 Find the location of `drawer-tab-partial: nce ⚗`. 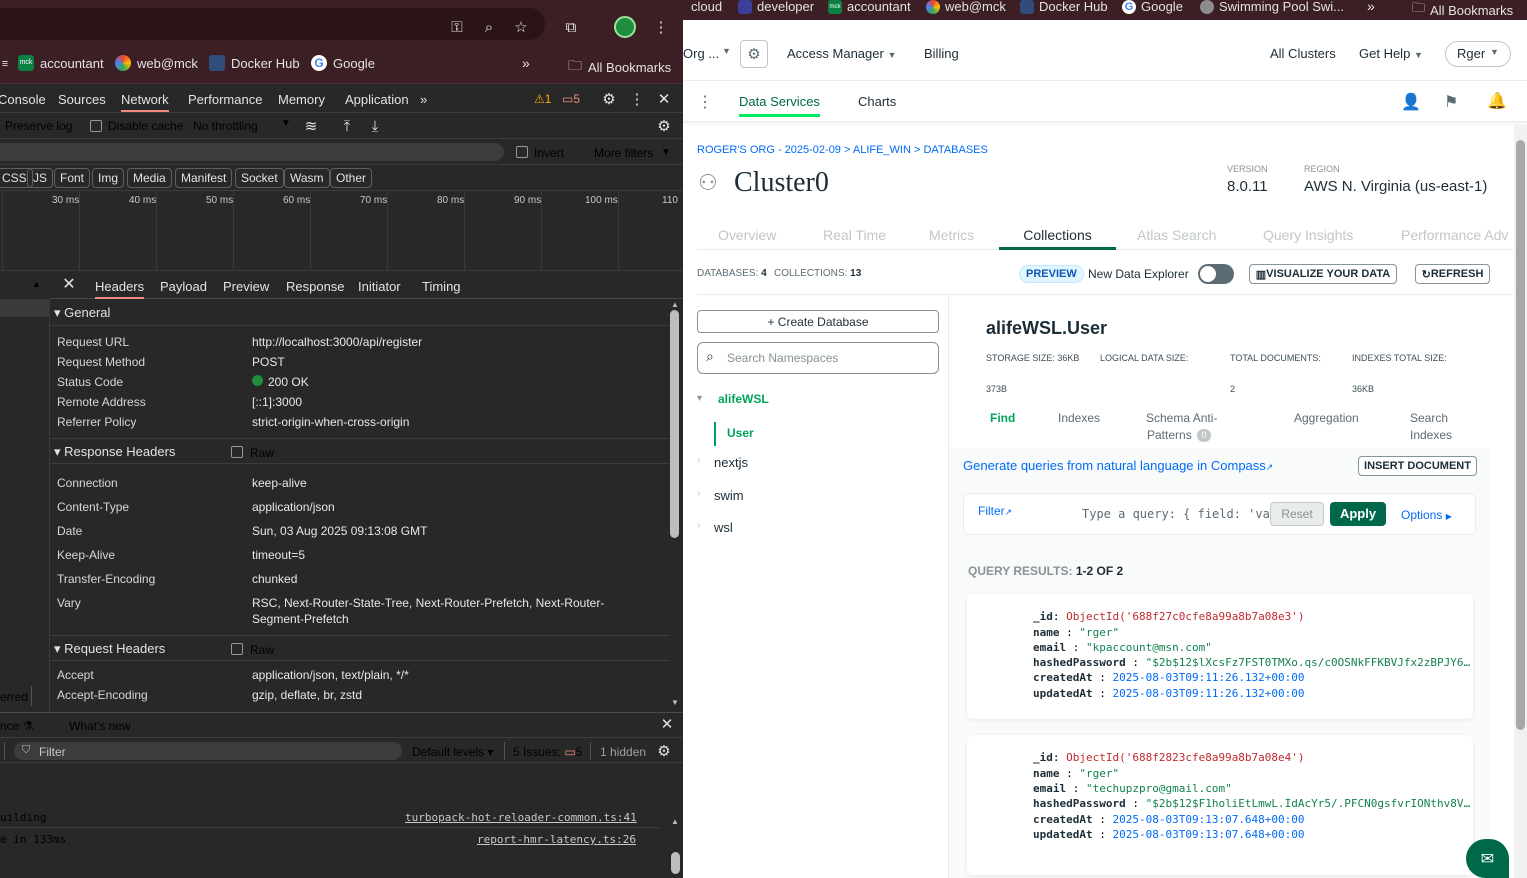

drawer-tab-partial: nce ⚗ is located at coordinates (16, 726).